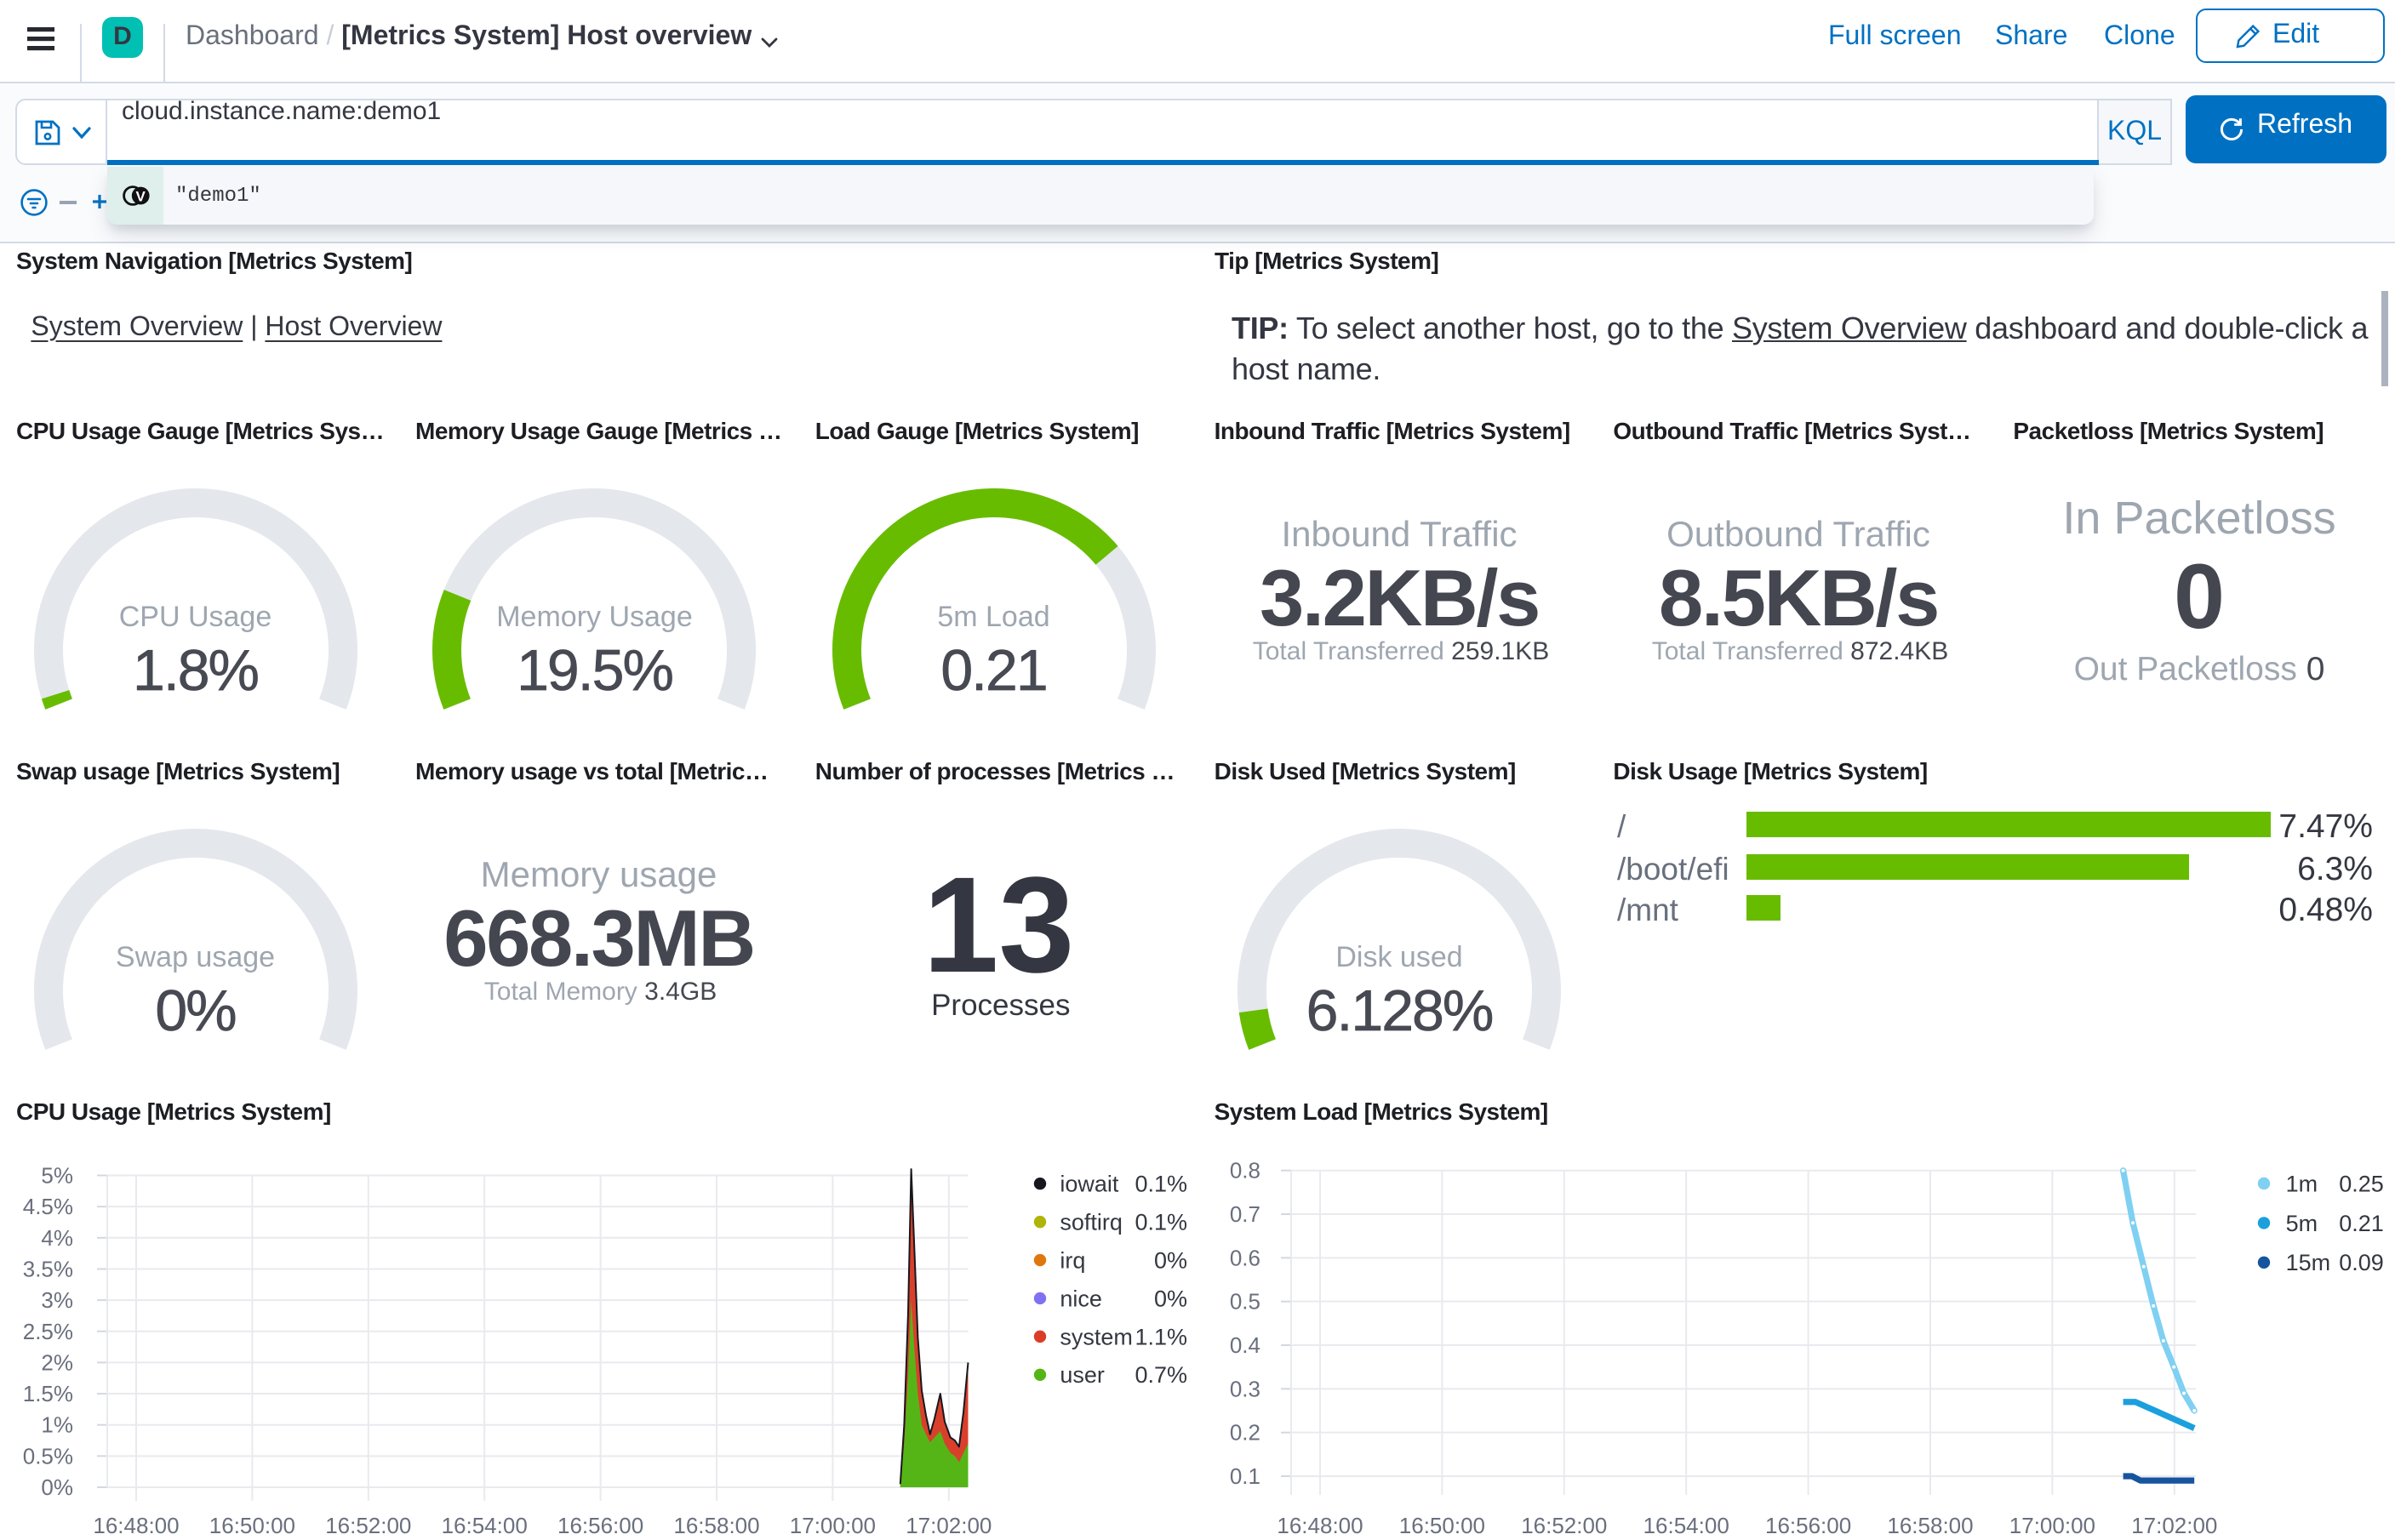 The height and width of the screenshot is (1540, 2395). I want to click on svg-text: nice, so click(1081, 1299).